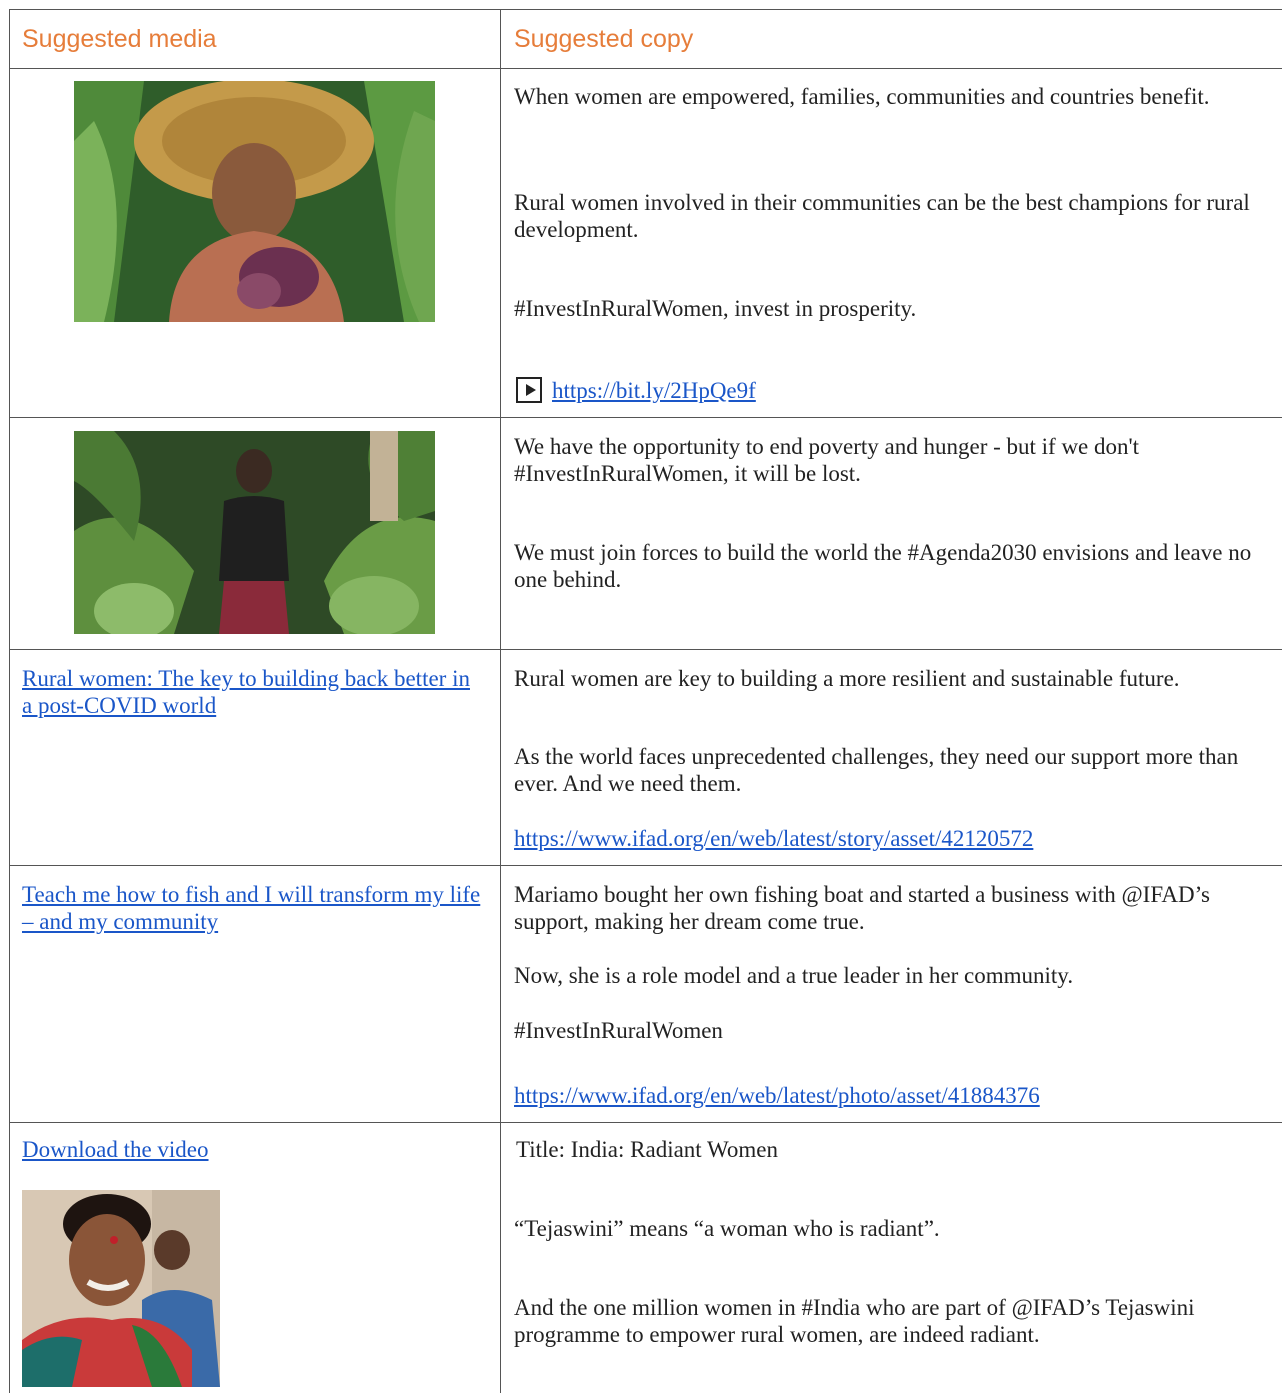 This screenshot has width=1282, height=1393. What do you see at coordinates (618, 1030) in the screenshot?
I see `copy-paragraph: #InvestInRuralWomen` at bounding box center [618, 1030].